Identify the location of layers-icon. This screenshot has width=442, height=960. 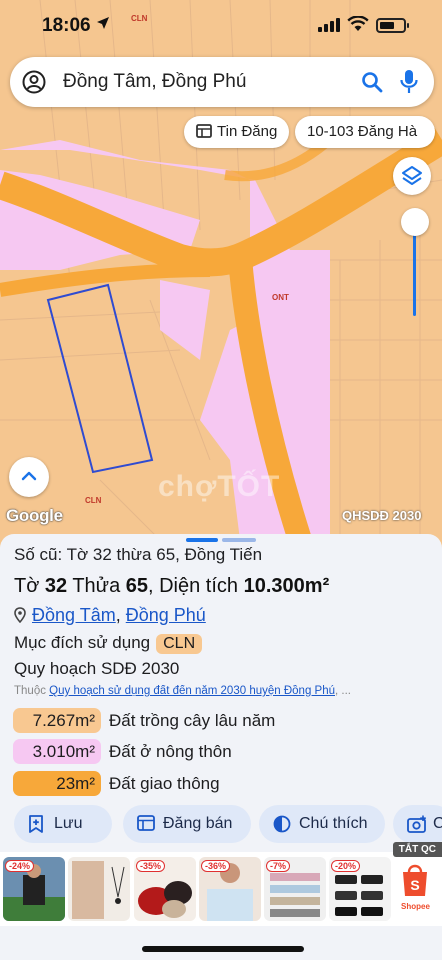
(412, 175).